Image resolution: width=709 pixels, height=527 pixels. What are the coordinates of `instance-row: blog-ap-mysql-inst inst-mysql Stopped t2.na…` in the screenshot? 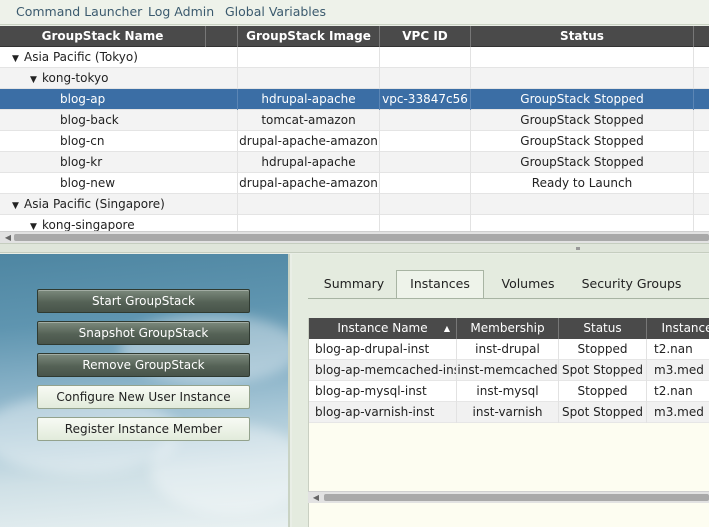 It's located at (509, 391).